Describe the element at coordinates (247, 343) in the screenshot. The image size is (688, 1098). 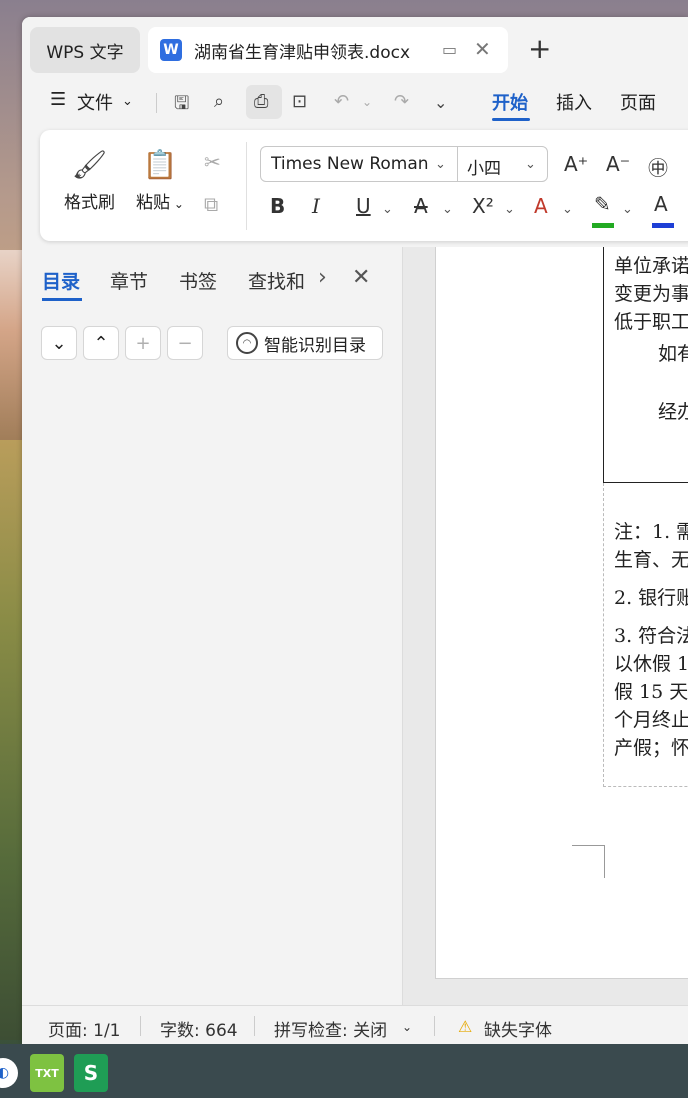
I see `smart-recognize-icon: ◠` at that location.